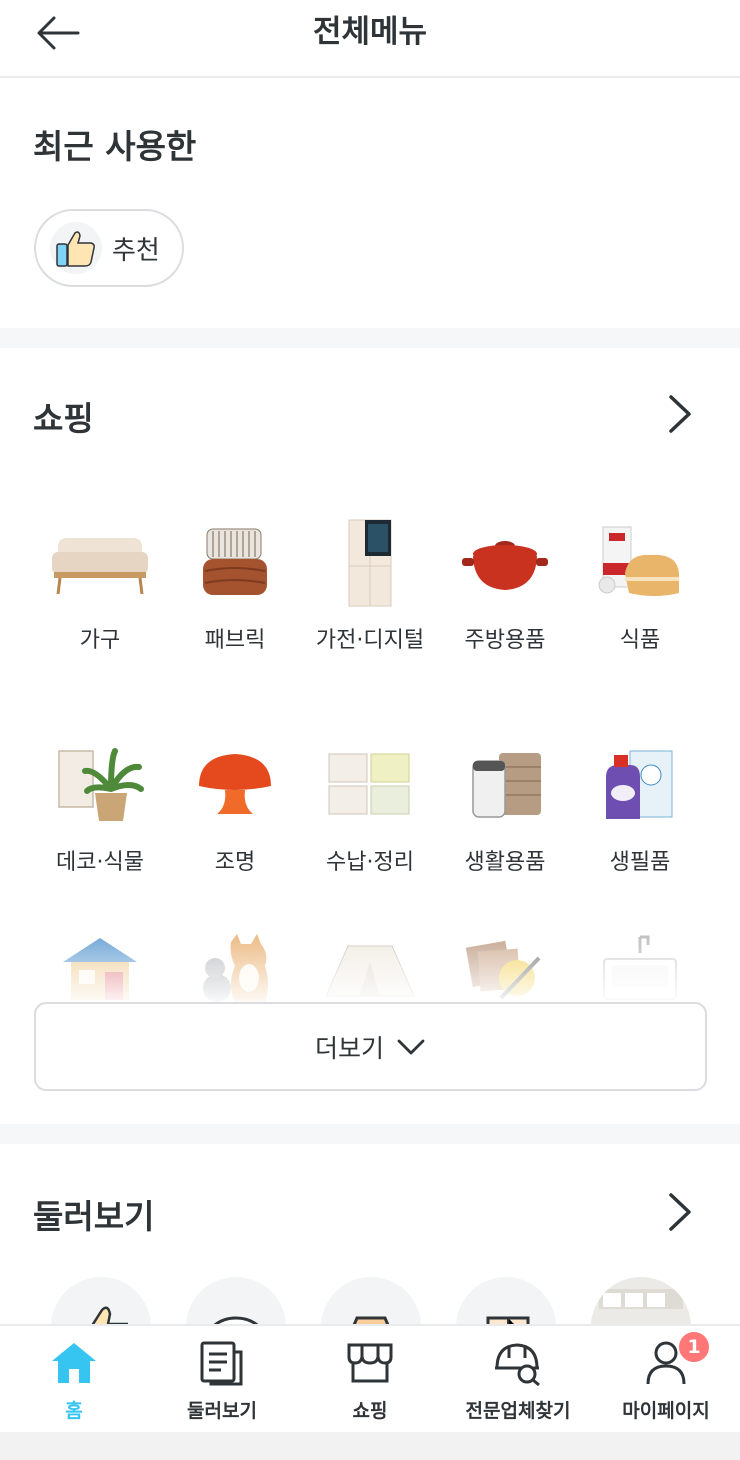 This screenshot has width=740, height=1460. I want to click on category-camping, so click(370, 969).